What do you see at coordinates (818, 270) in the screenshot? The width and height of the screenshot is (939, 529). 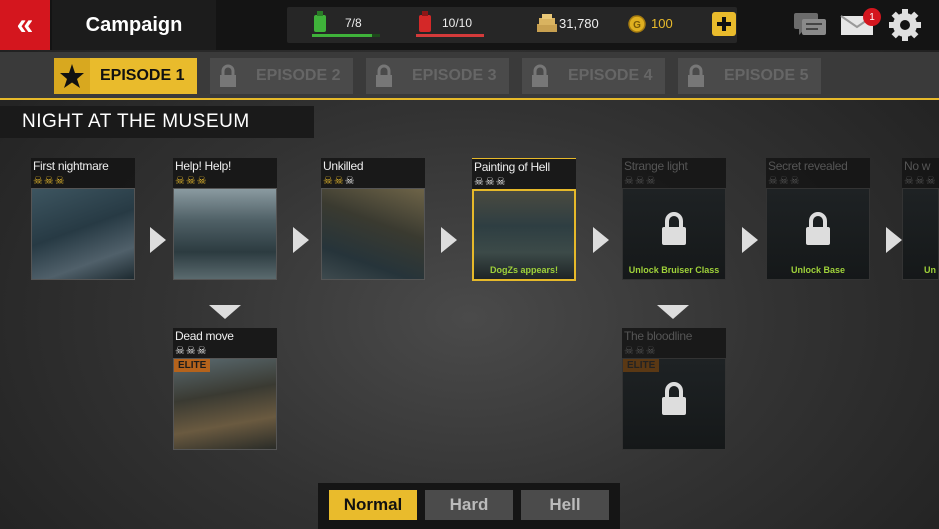 I see `mission-reward-caption: Unlock Base` at bounding box center [818, 270].